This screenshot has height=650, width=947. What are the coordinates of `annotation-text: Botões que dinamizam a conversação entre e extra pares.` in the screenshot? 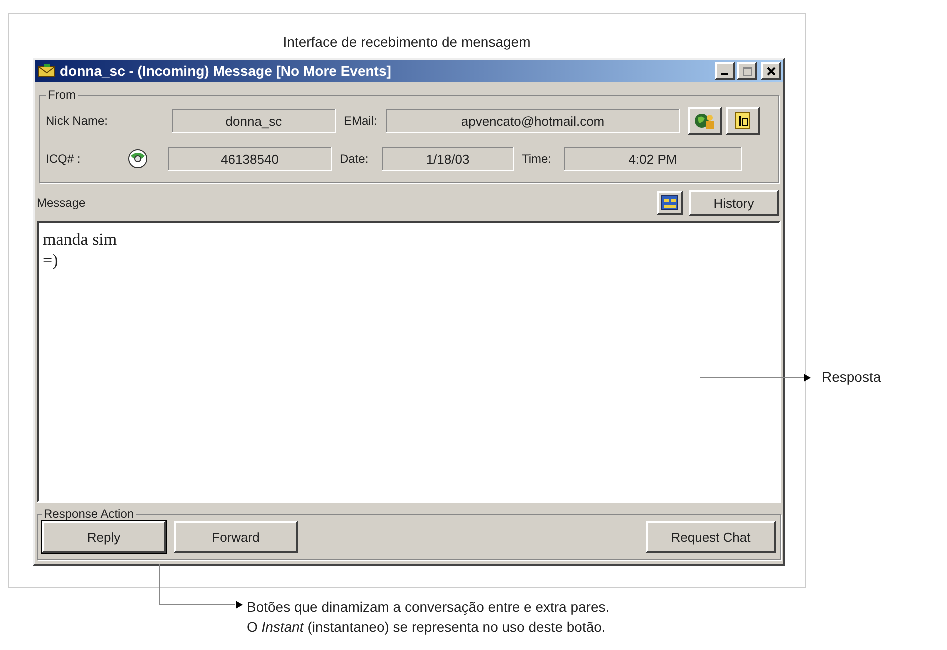 It's located at (428, 607).